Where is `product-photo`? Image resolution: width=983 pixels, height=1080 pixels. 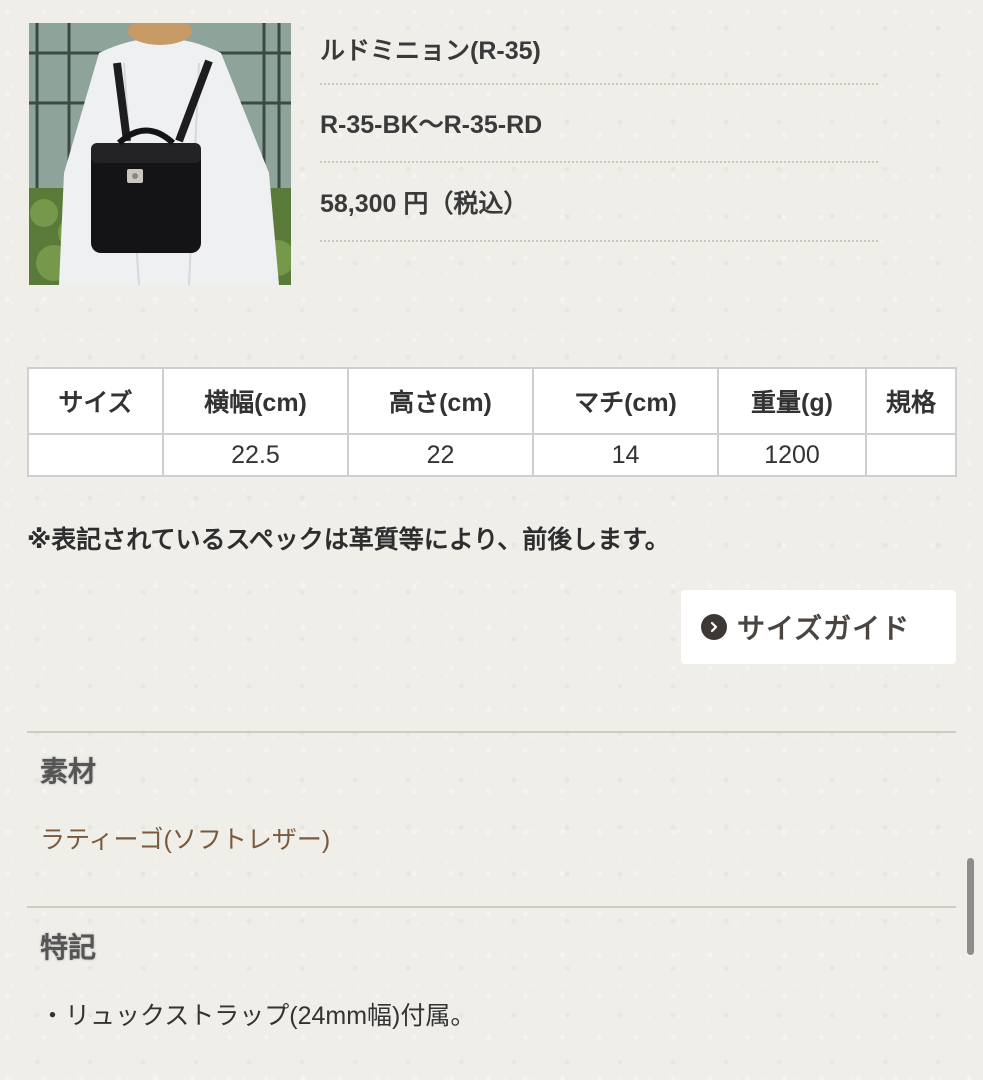 product-photo is located at coordinates (160, 154).